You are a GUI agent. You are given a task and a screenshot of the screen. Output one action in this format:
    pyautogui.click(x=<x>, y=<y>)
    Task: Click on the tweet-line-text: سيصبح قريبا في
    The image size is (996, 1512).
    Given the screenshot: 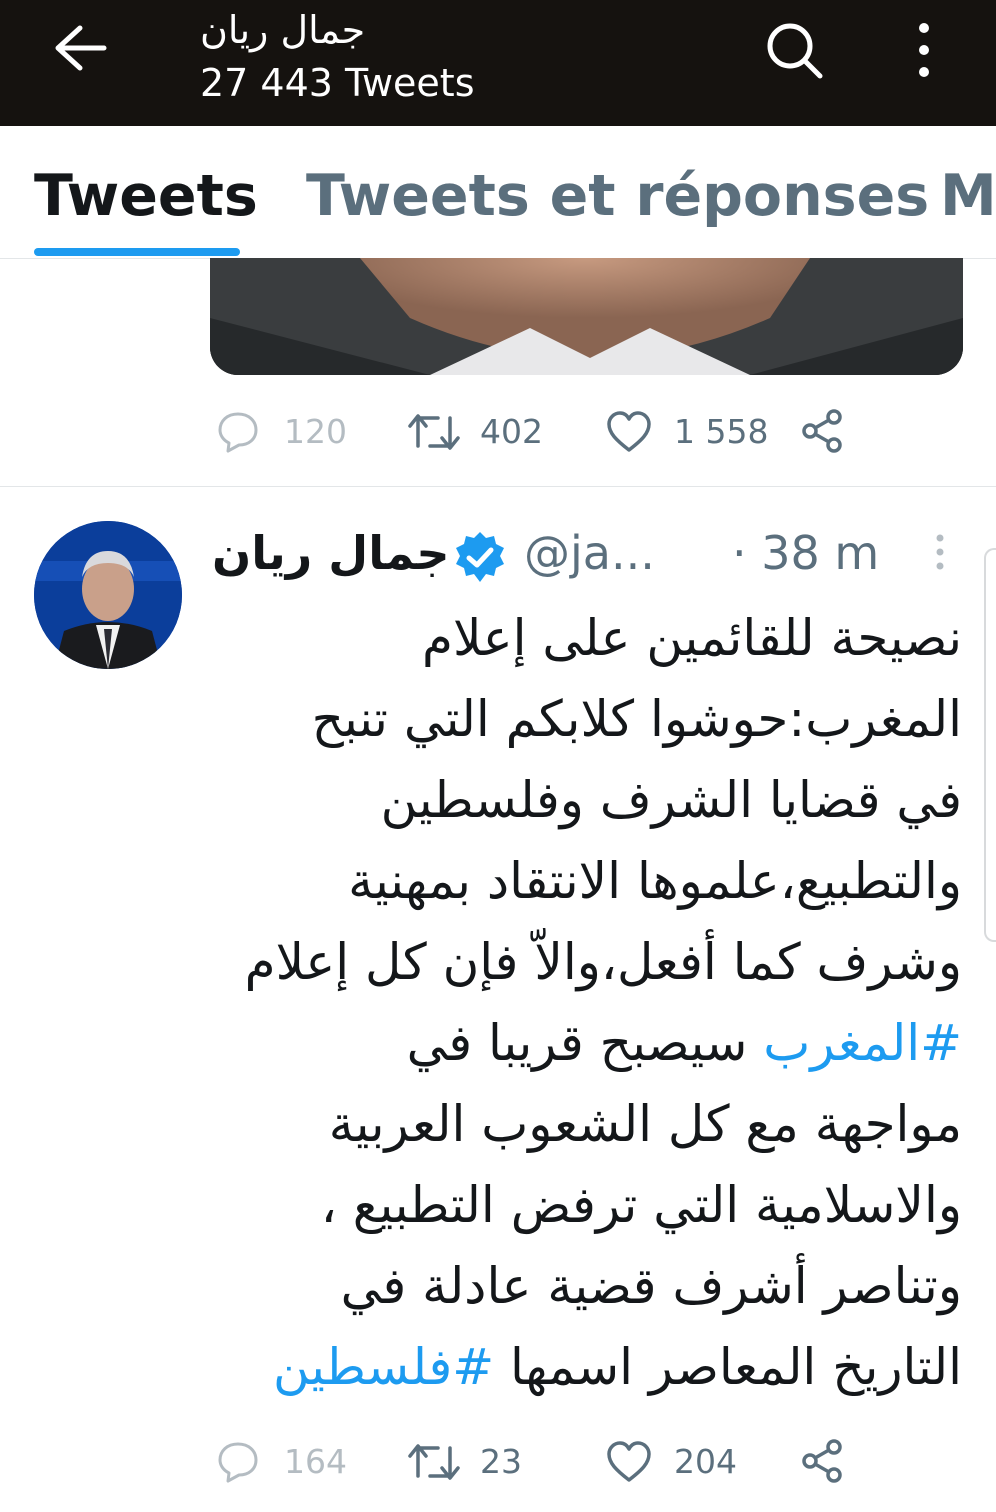 What is the action you would take?
    pyautogui.click(x=585, y=1043)
    